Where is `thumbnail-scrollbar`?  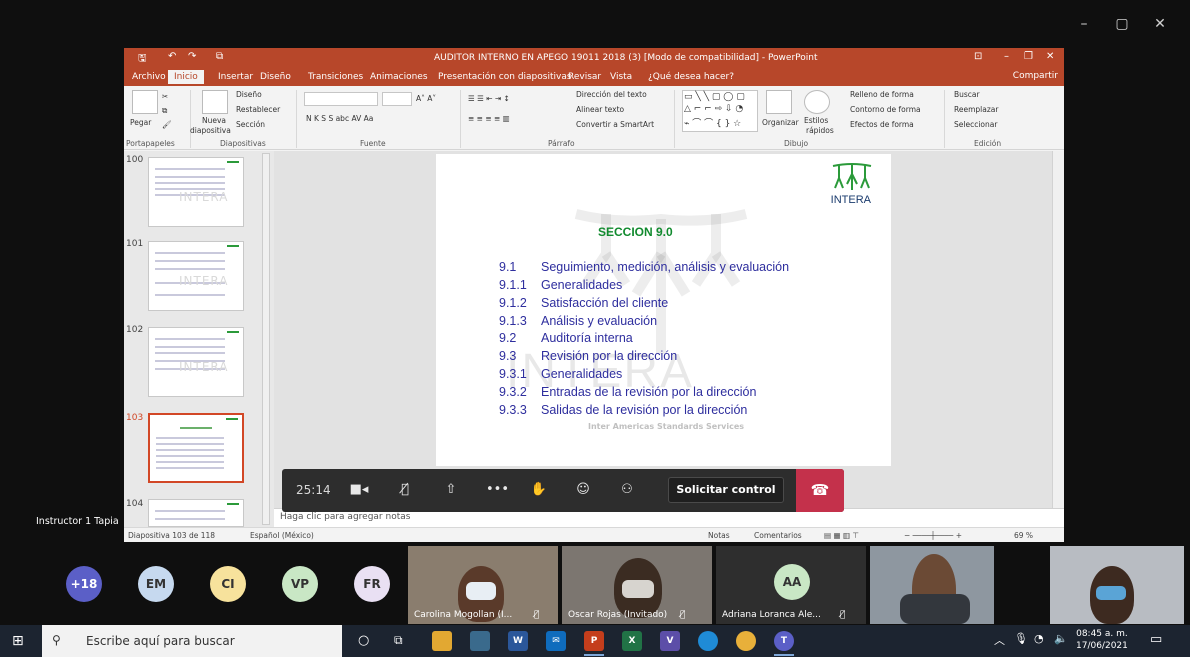 thumbnail-scrollbar is located at coordinates (266, 339).